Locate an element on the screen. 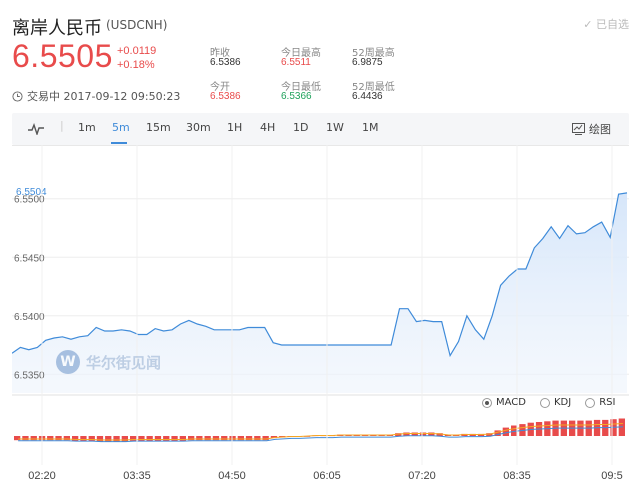  interval-5m: 5m is located at coordinates (121, 127).